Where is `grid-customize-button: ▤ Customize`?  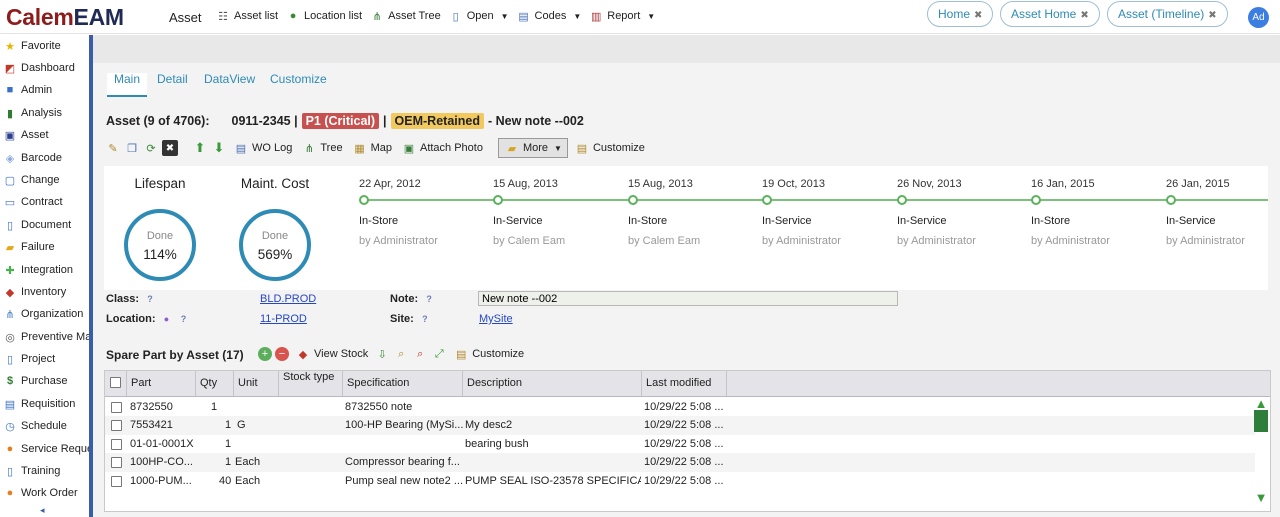 grid-customize-button: ▤ Customize is located at coordinates (488, 354).